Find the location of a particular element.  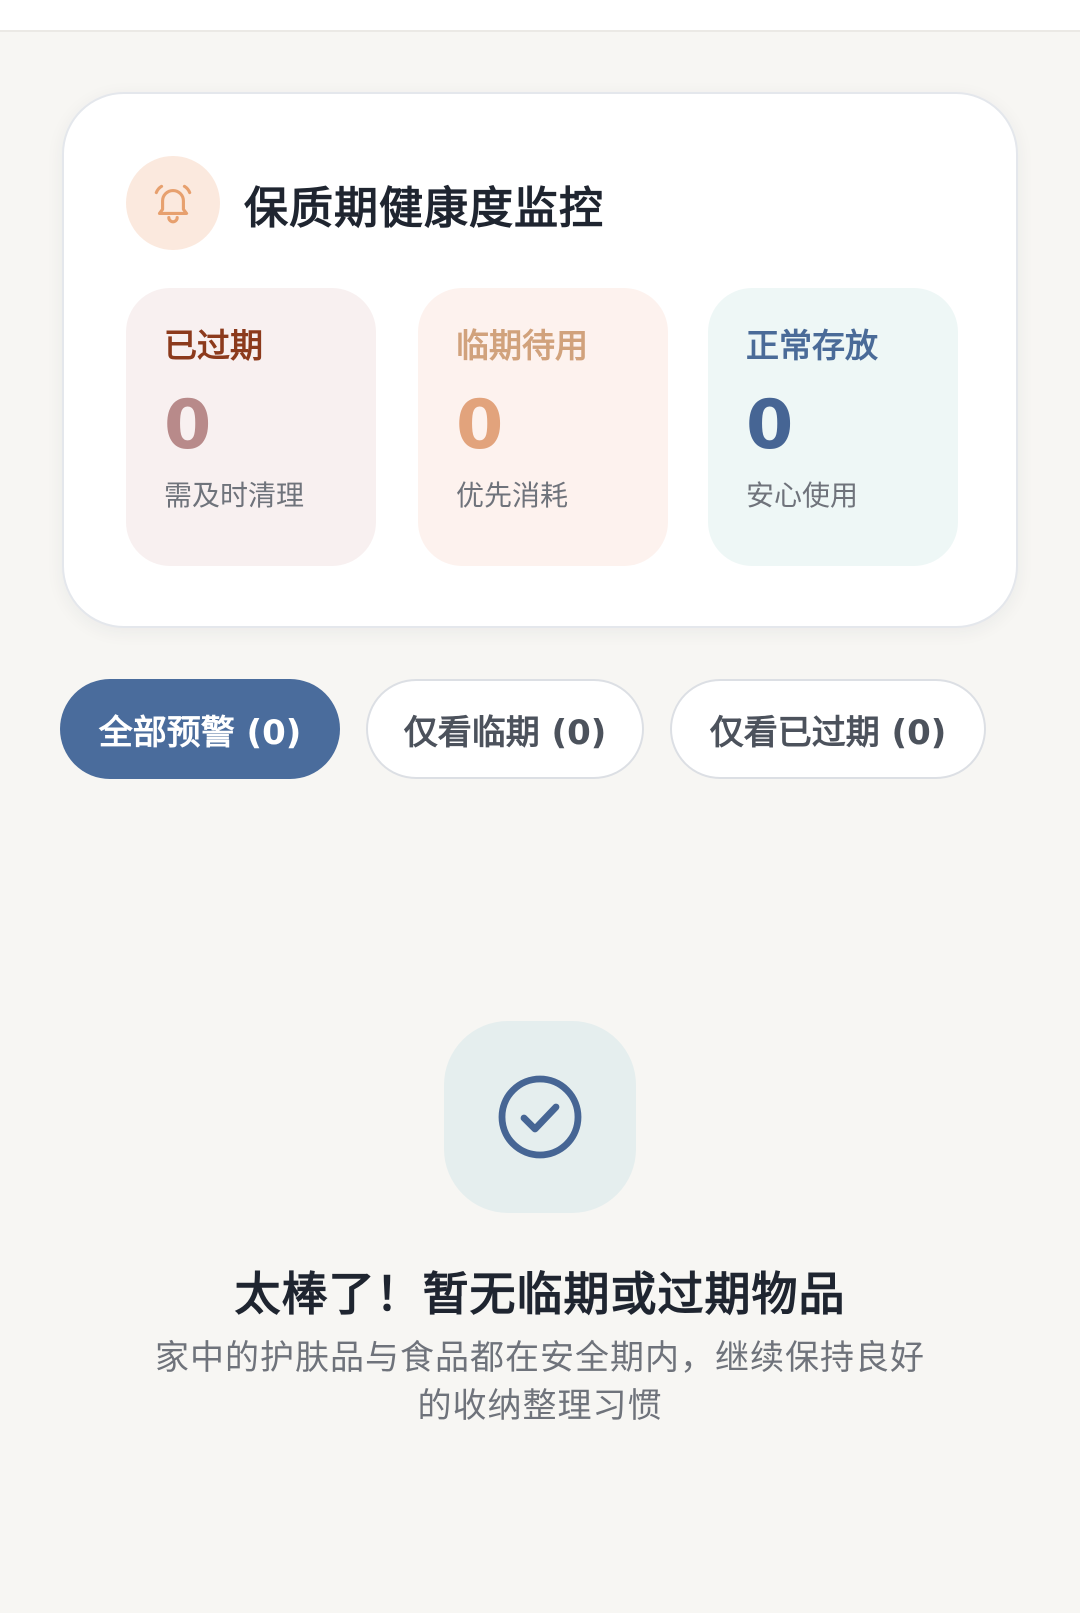

stat-expiring-soon: 临期待用 0 优先消耗 is located at coordinates (543, 427).